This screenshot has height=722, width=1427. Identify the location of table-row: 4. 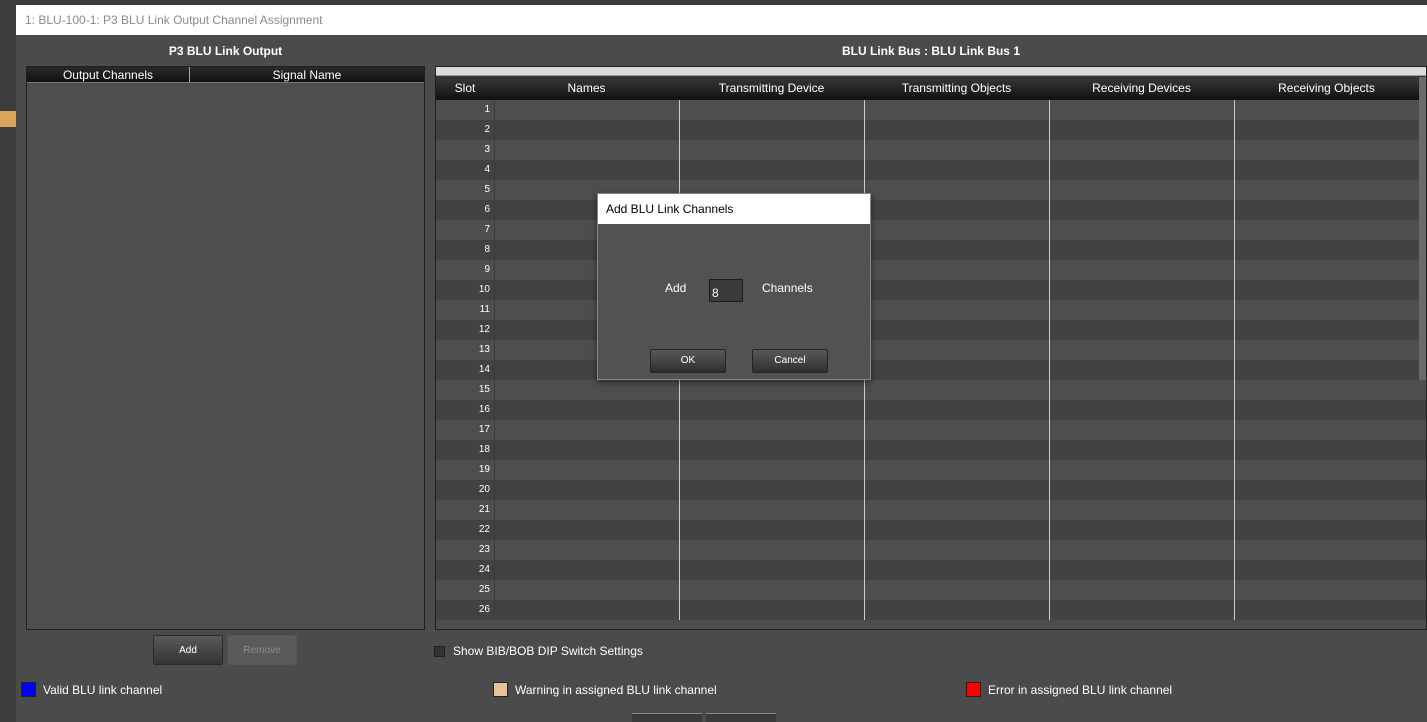
(931, 170).